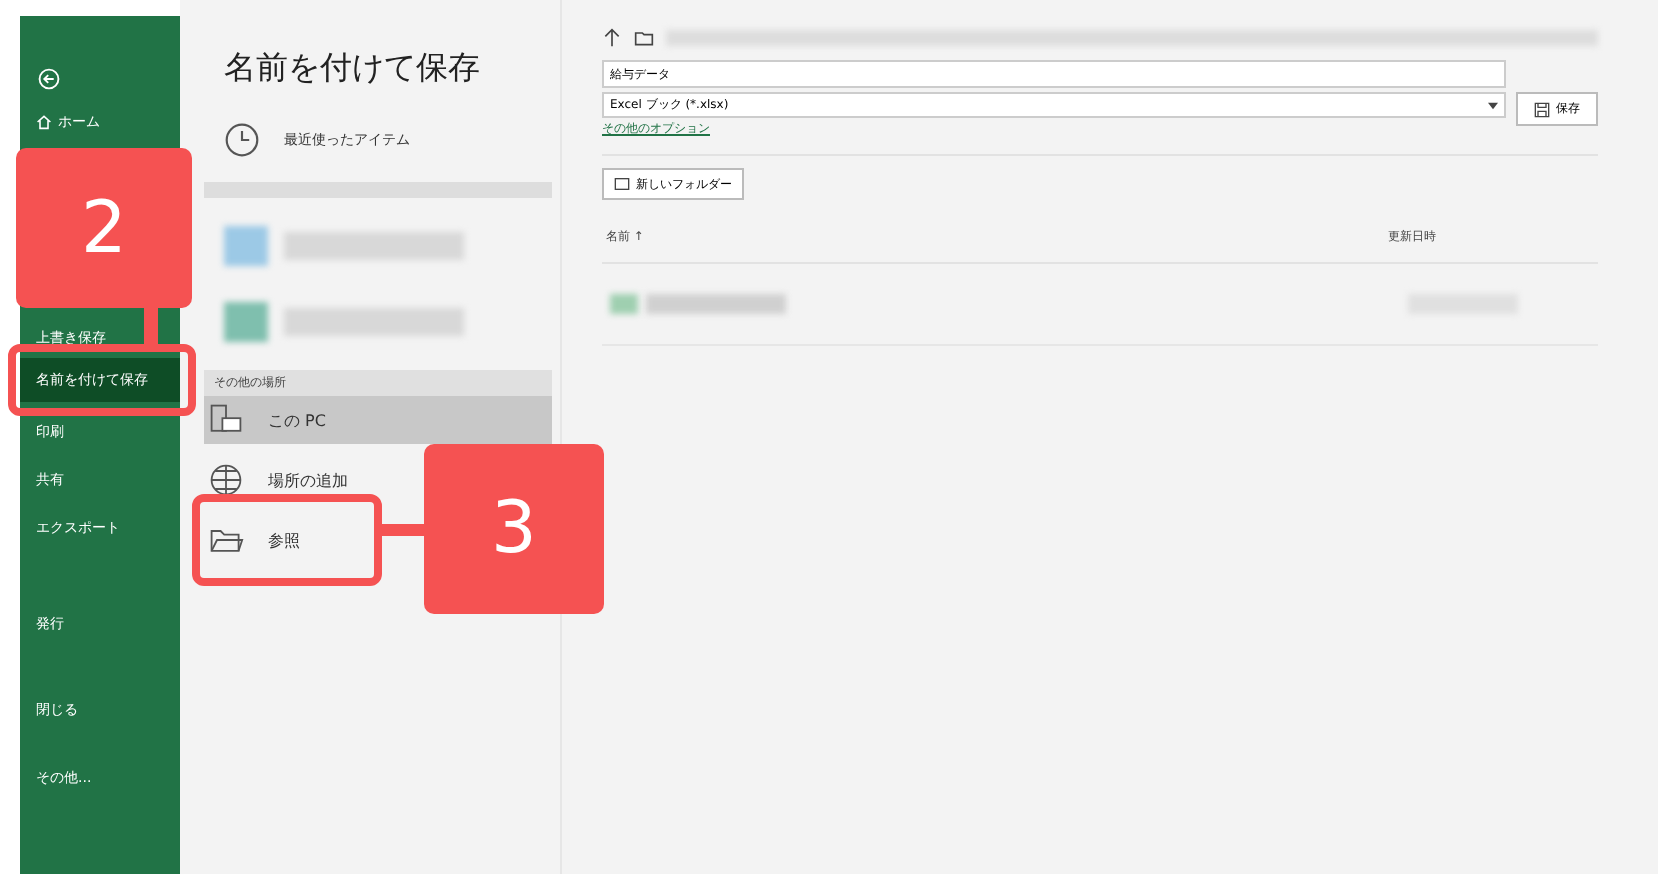 This screenshot has height=874, width=1658. I want to click on dropdown-arrow-icon, so click(1493, 105).